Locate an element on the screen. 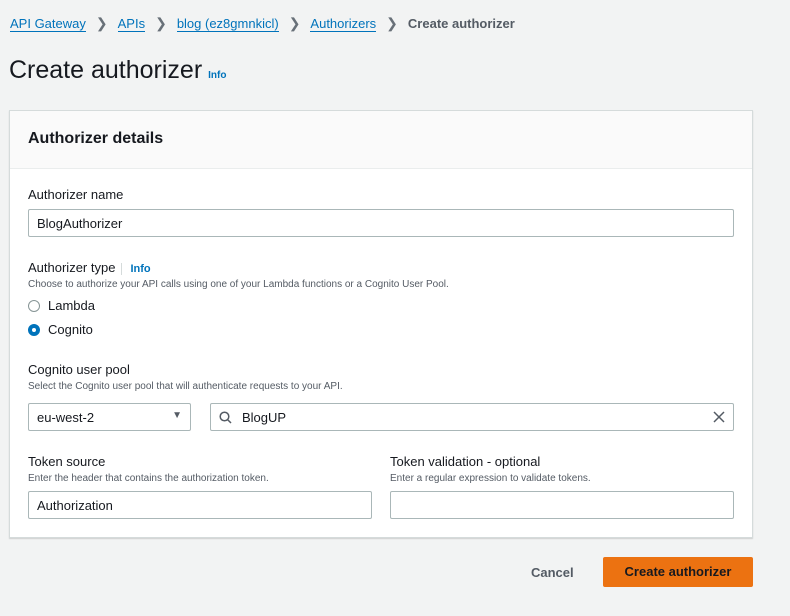 Image resolution: width=790 pixels, height=616 pixels. page-title-text: Create authorizer is located at coordinates (106, 70).